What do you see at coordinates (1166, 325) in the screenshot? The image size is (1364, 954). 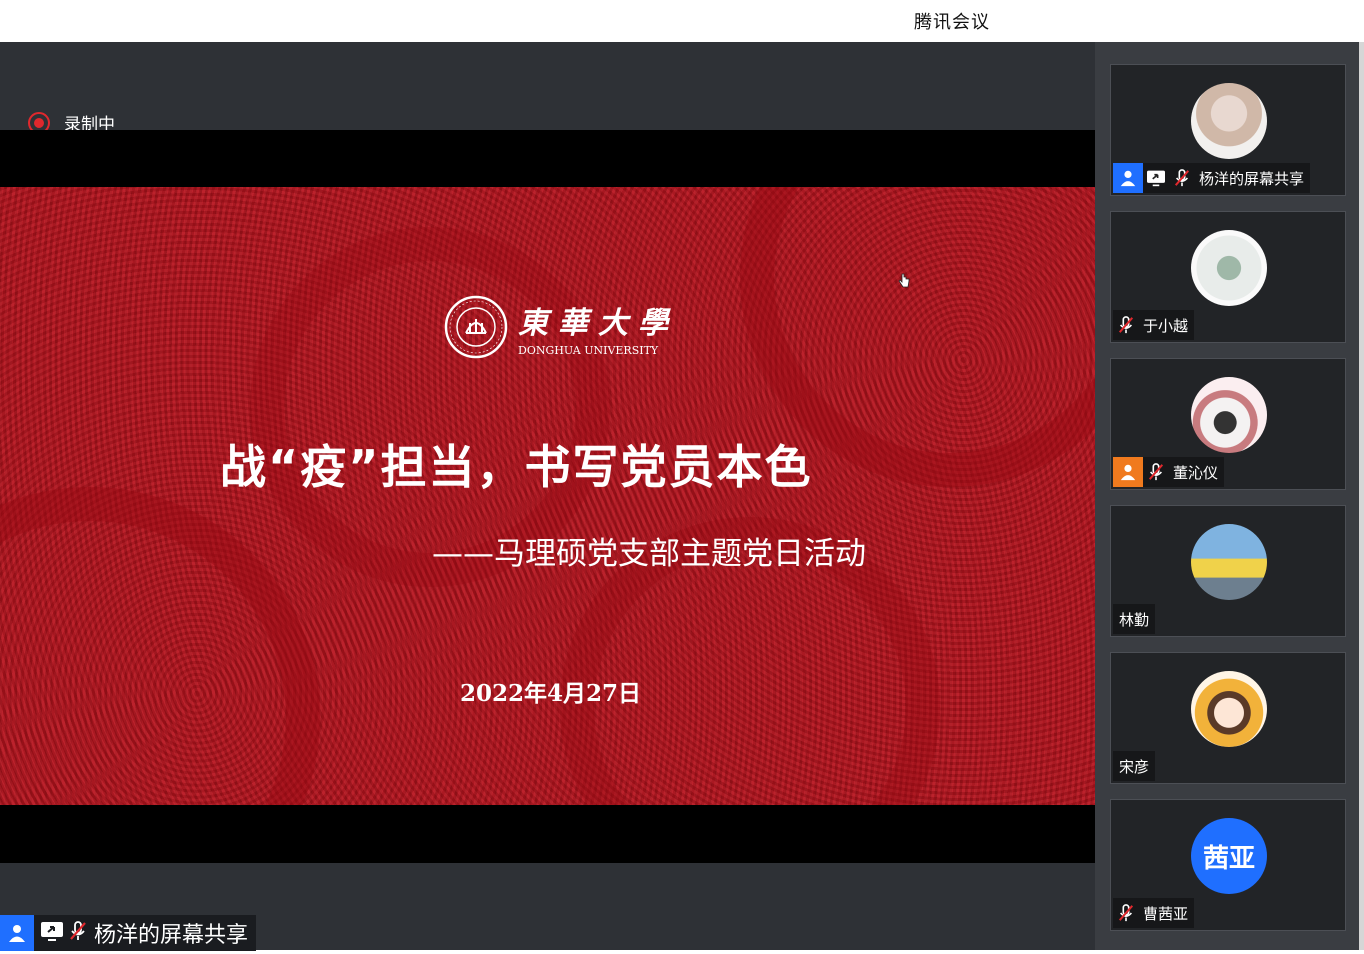 I see `participant-name: 于小越` at bounding box center [1166, 325].